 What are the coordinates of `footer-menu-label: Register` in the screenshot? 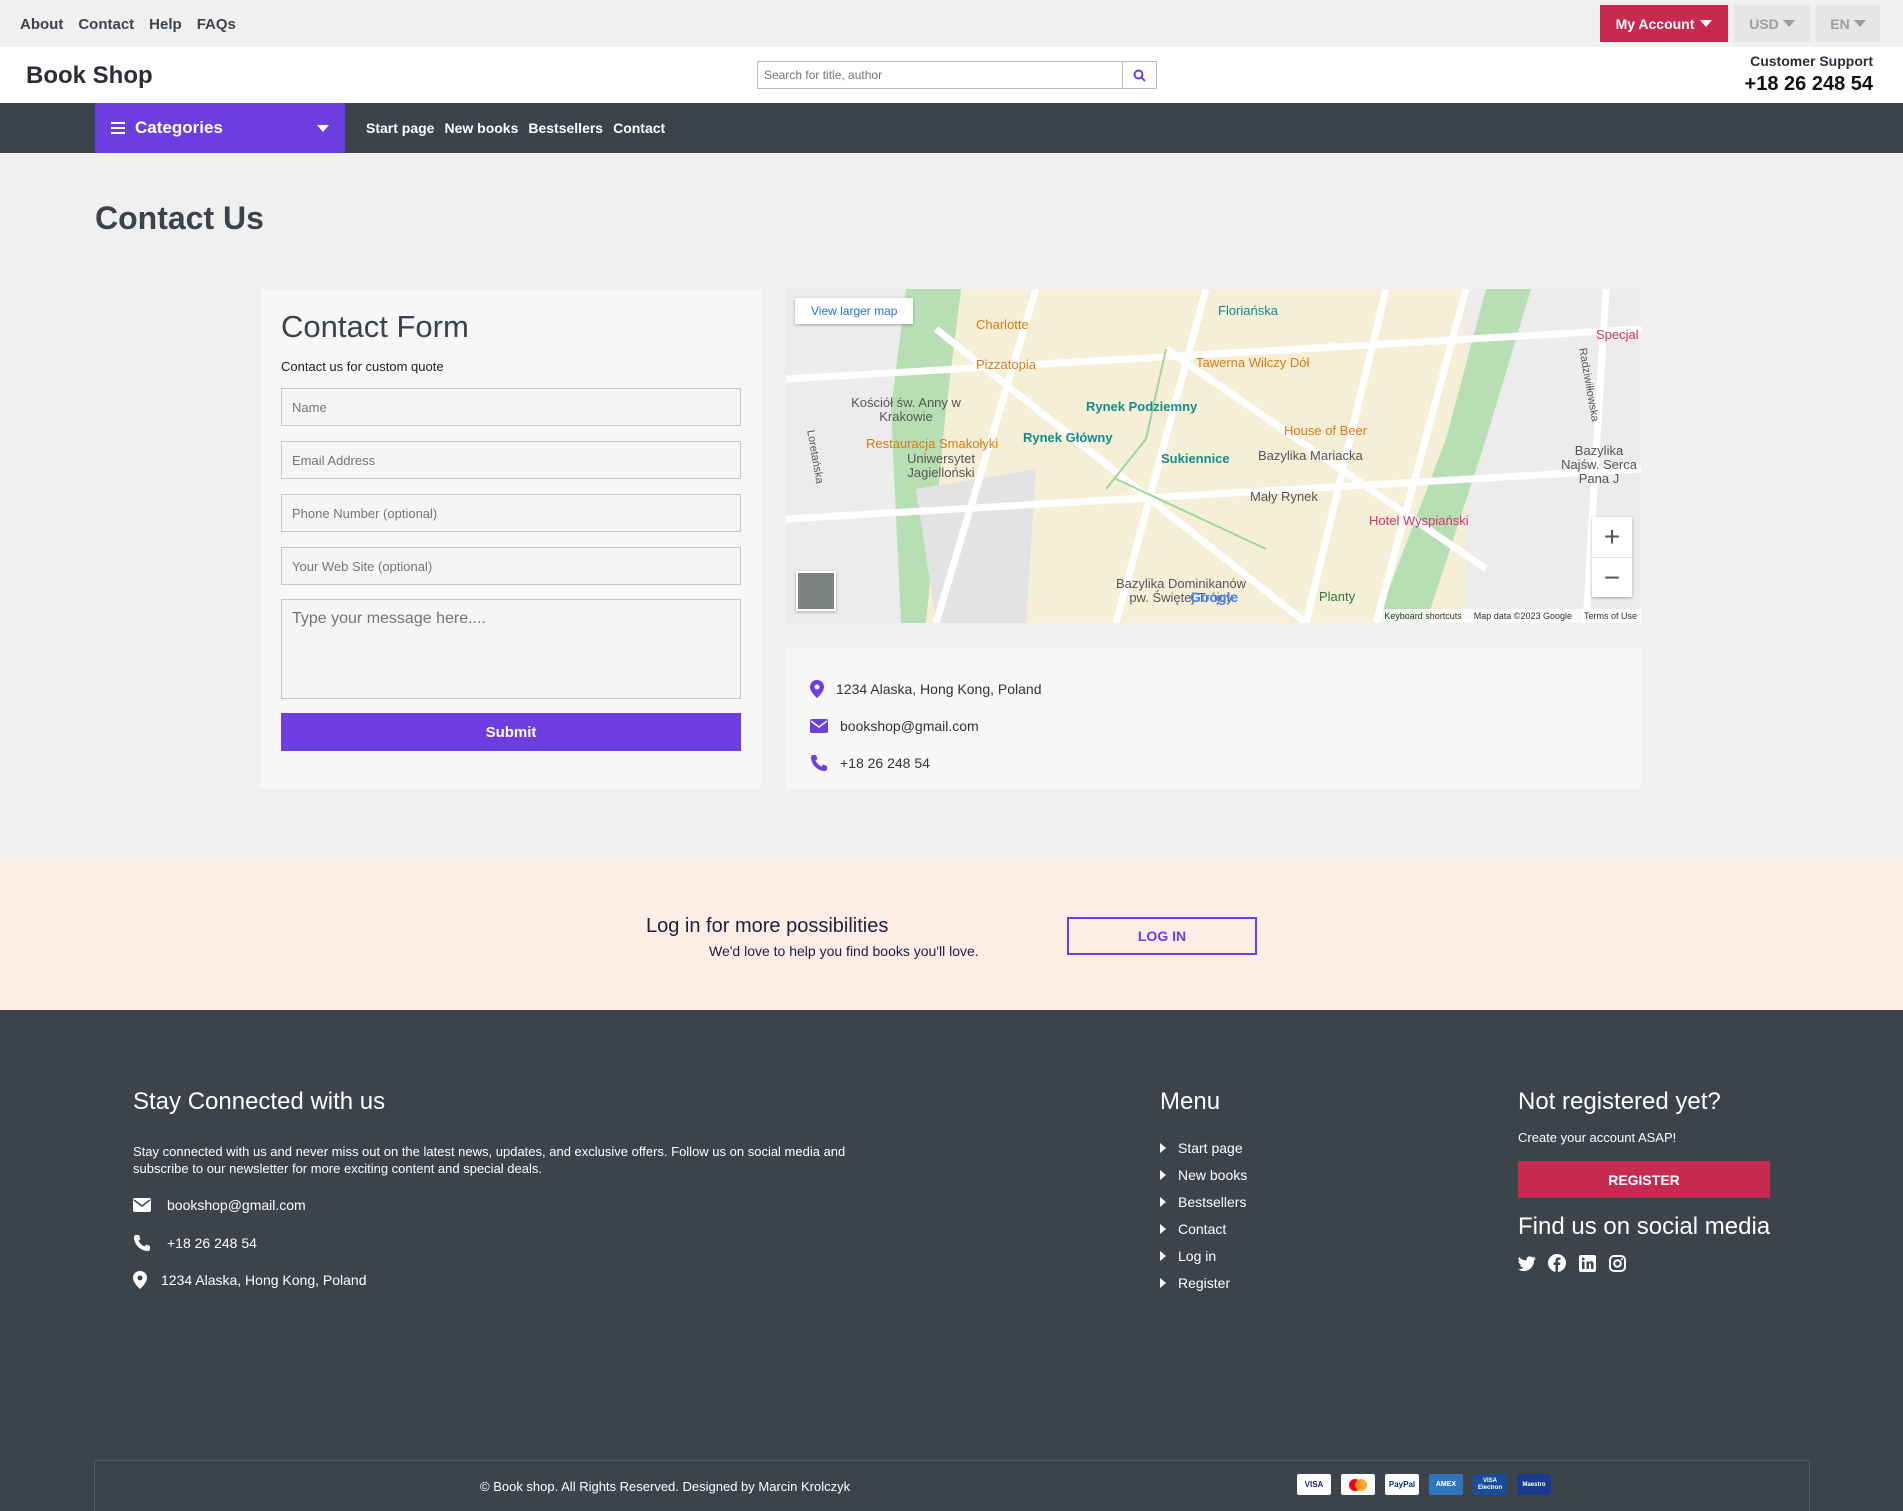 It's located at (1204, 1282).